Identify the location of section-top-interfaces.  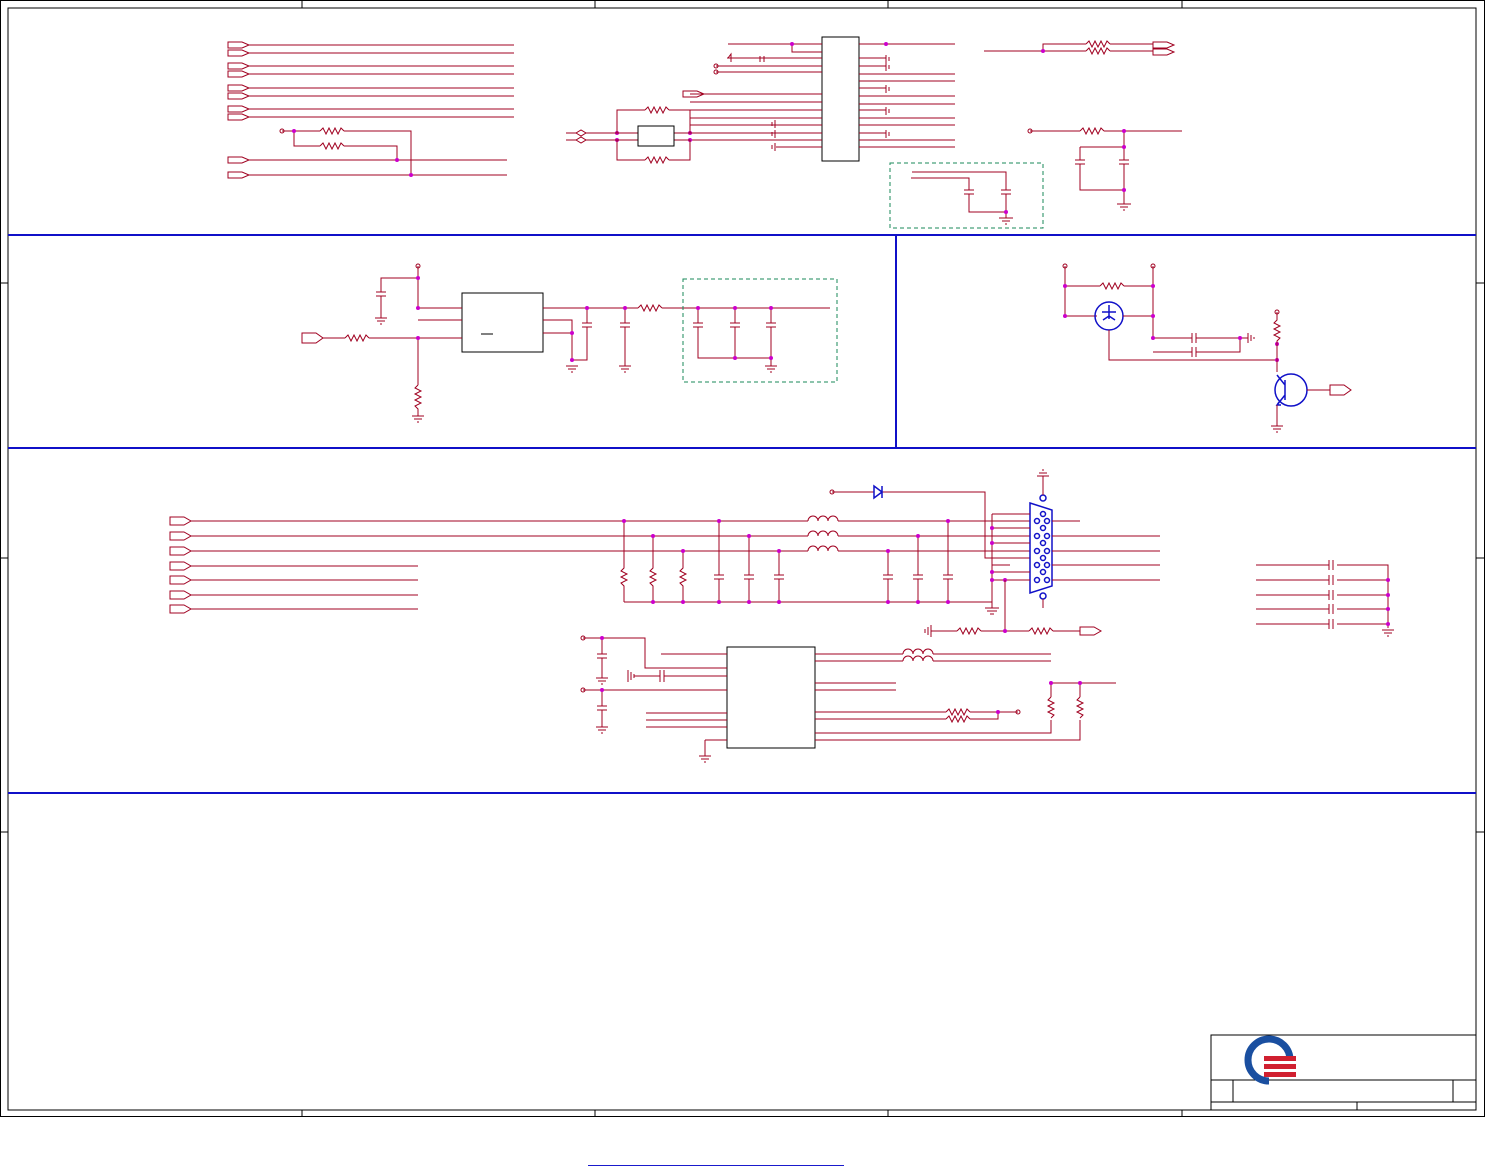
(704, 132).